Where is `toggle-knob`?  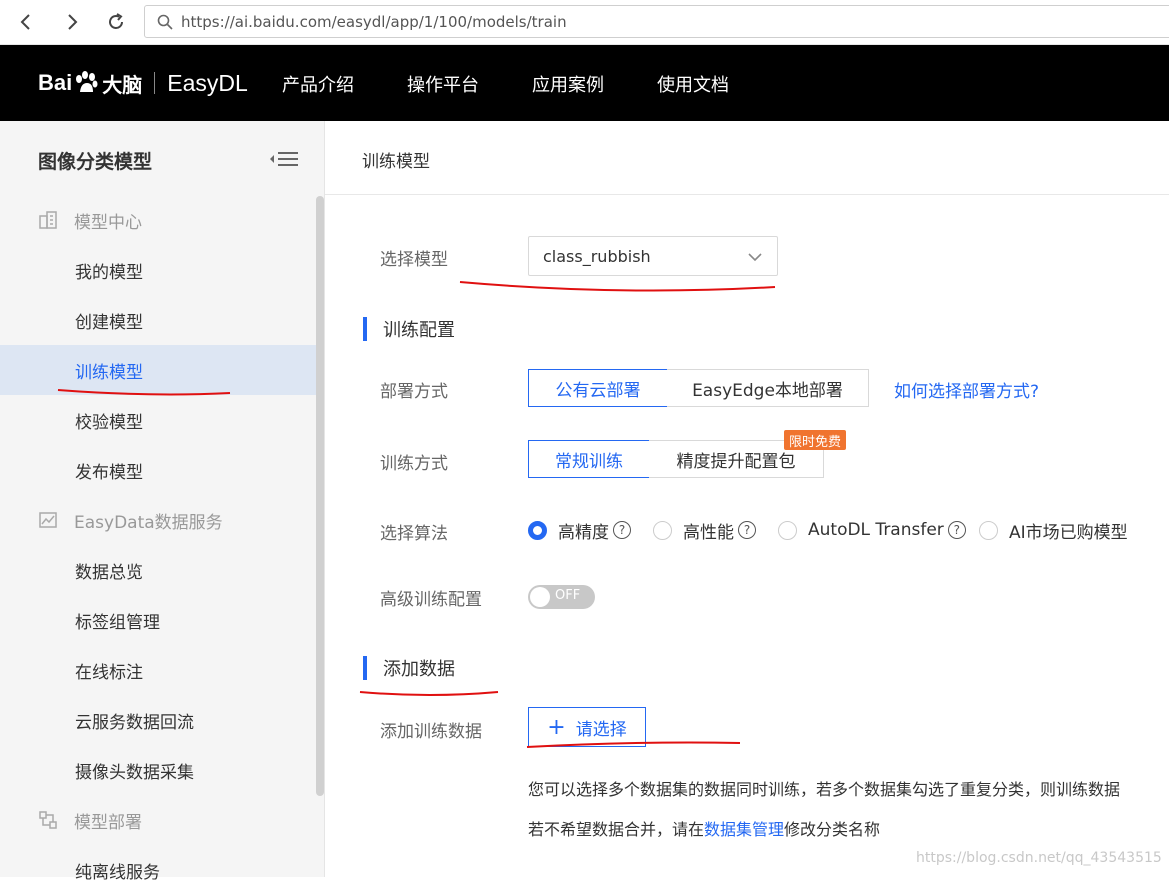 toggle-knob is located at coordinates (540, 597).